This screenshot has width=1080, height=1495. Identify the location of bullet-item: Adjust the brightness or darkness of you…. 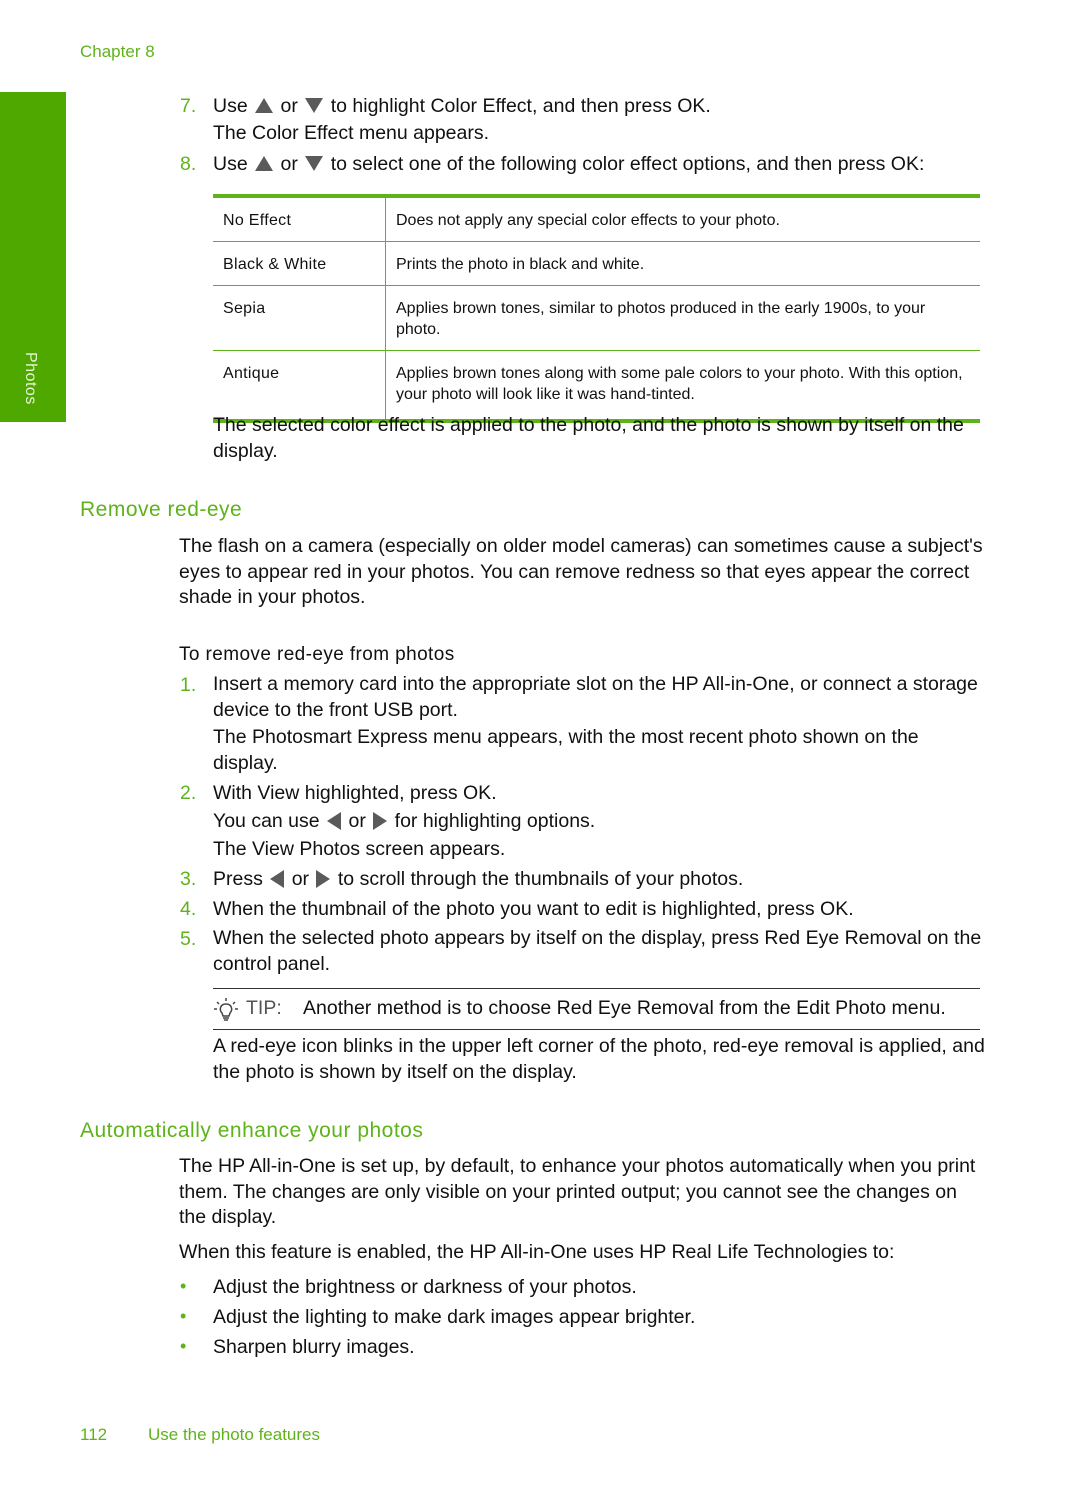
(425, 1287).